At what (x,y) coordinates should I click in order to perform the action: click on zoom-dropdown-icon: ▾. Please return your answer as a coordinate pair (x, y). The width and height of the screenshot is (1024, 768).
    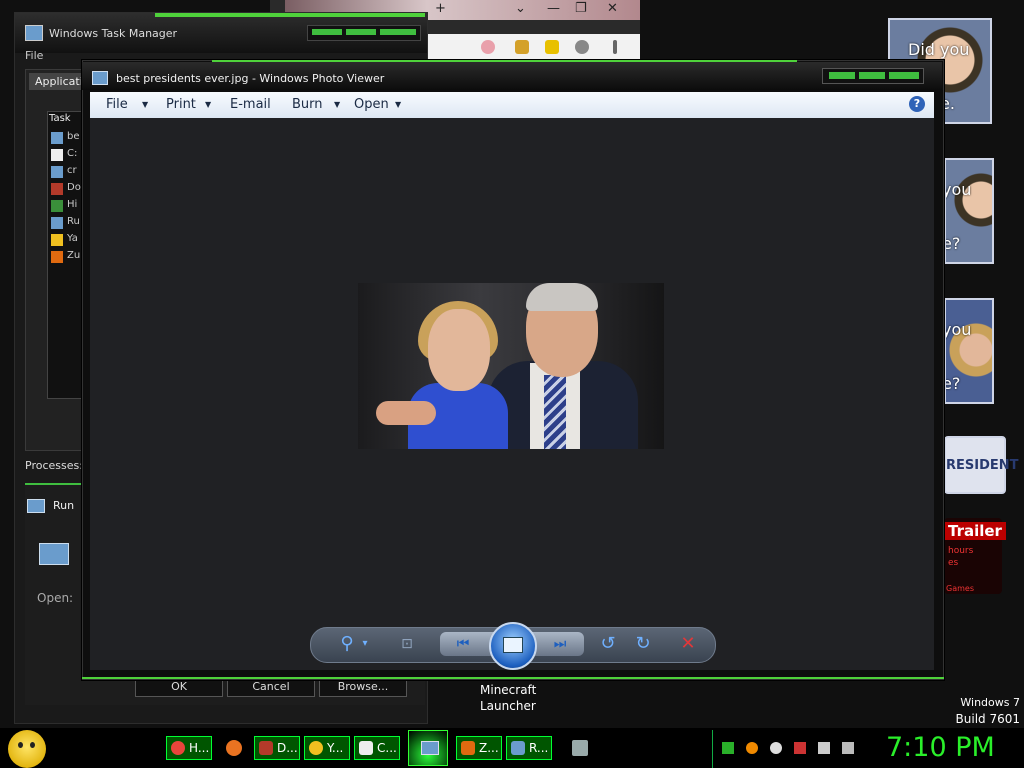
    Looking at the image, I should click on (365, 644).